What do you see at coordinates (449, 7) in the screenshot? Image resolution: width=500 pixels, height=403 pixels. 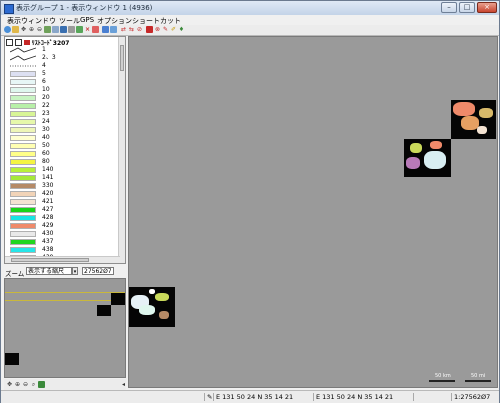 I see `minimize-button: –` at bounding box center [449, 7].